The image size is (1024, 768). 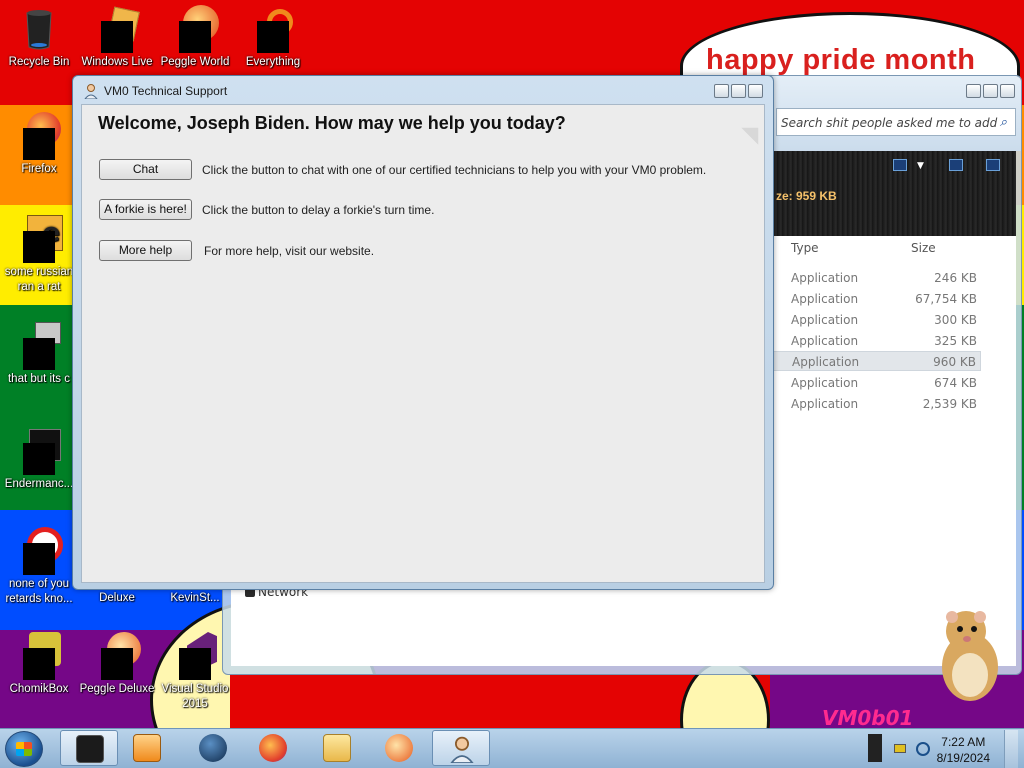 I want to click on explorer-details-bar: ▼ ze: 959 KB, so click(x=894, y=193).